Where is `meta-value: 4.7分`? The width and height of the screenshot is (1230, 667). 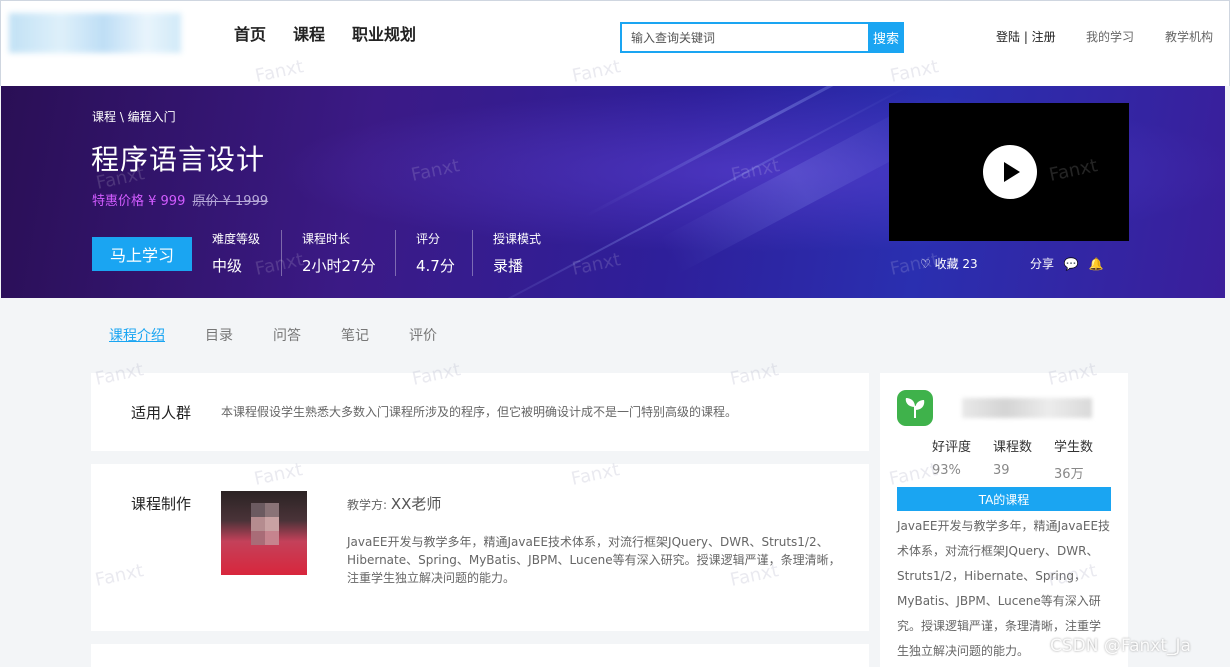 meta-value: 4.7分 is located at coordinates (435, 266).